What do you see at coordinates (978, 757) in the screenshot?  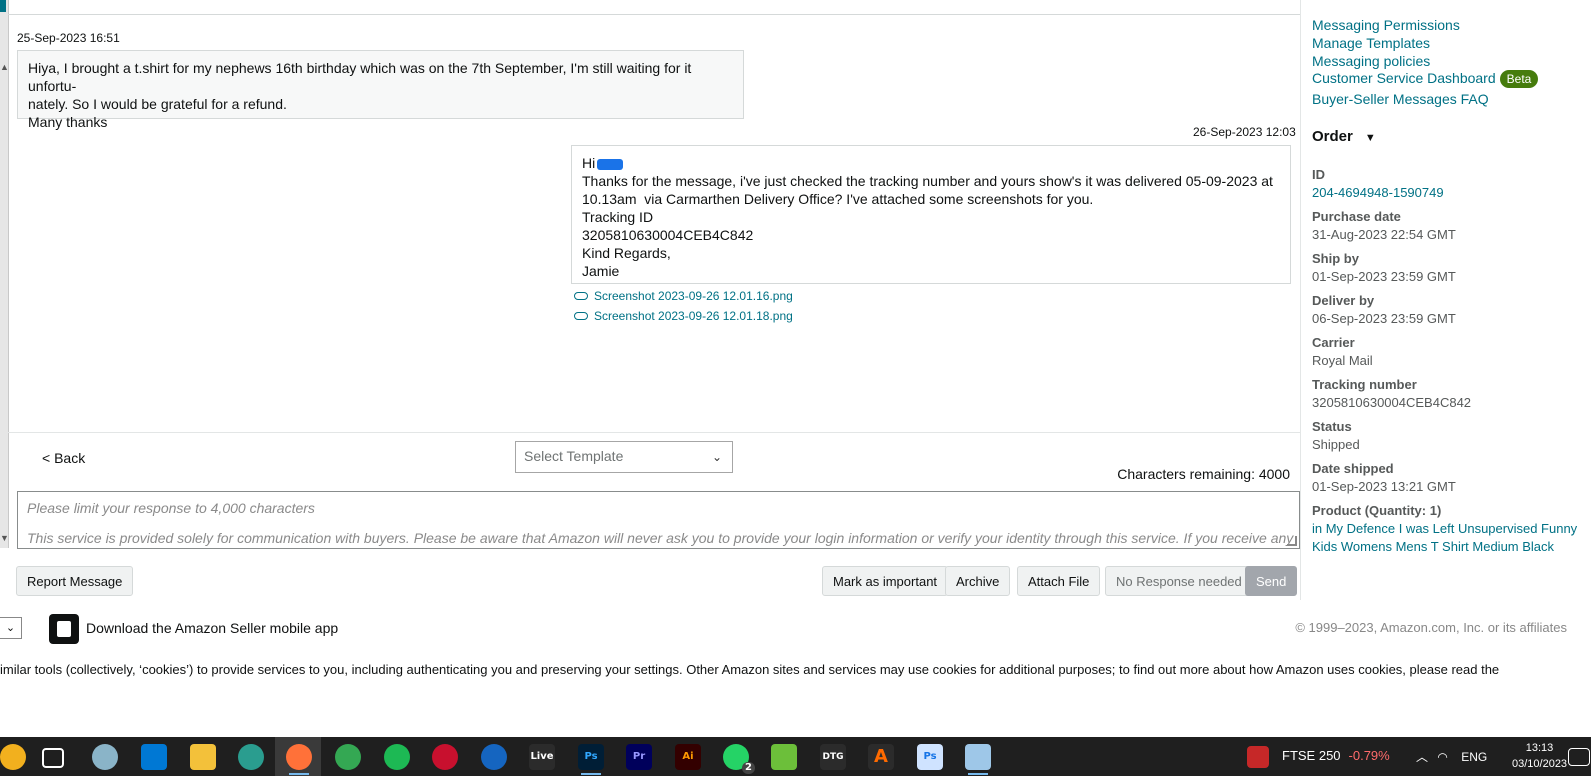 I see `notepad-icon` at bounding box center [978, 757].